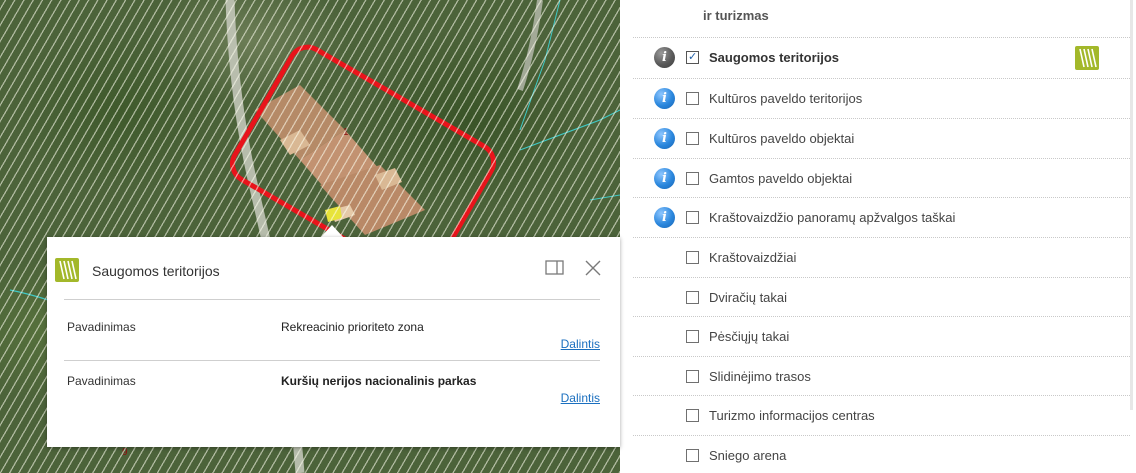 This screenshot has height=473, width=1136. Describe the element at coordinates (748, 455) in the screenshot. I see `layer-label: Sniego arena` at that location.